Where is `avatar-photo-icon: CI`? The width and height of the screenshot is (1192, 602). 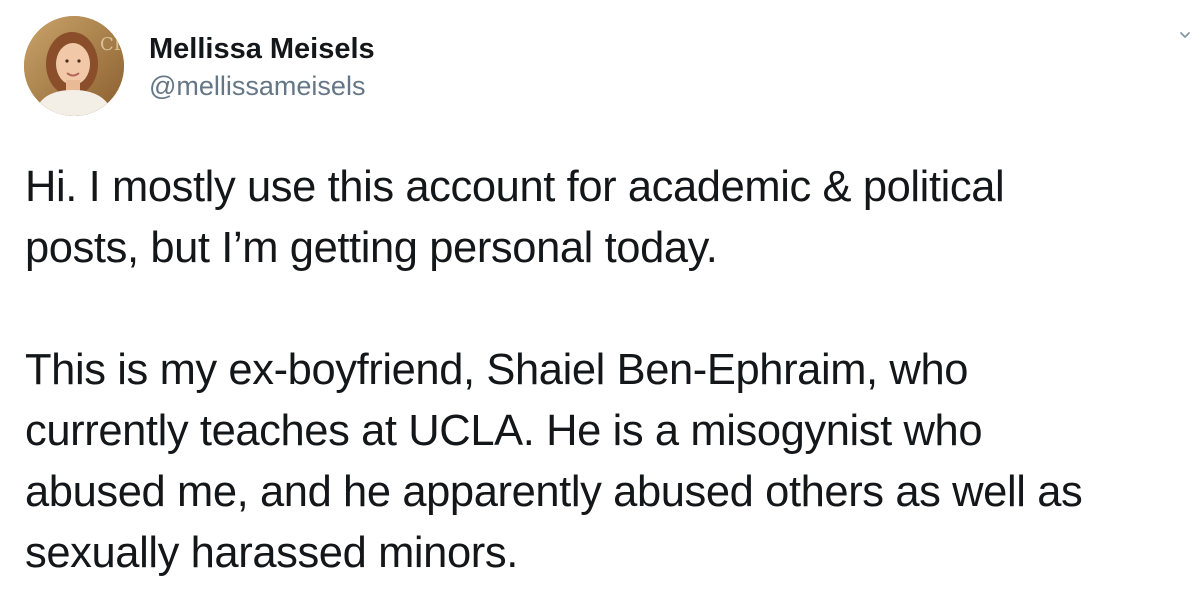 avatar-photo-icon: CI is located at coordinates (74, 66).